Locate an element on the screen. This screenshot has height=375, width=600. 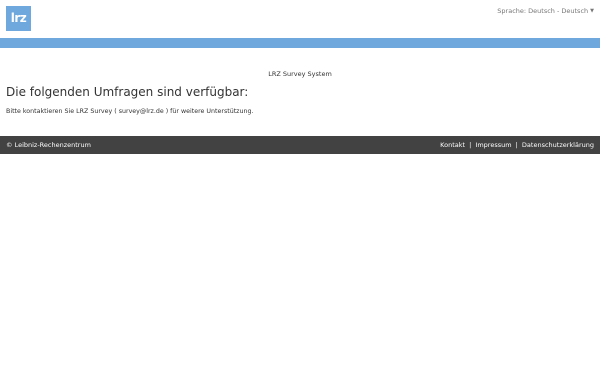
page-heading: Die folgenden Umfragen sind verfügbar: is located at coordinates (127, 92).